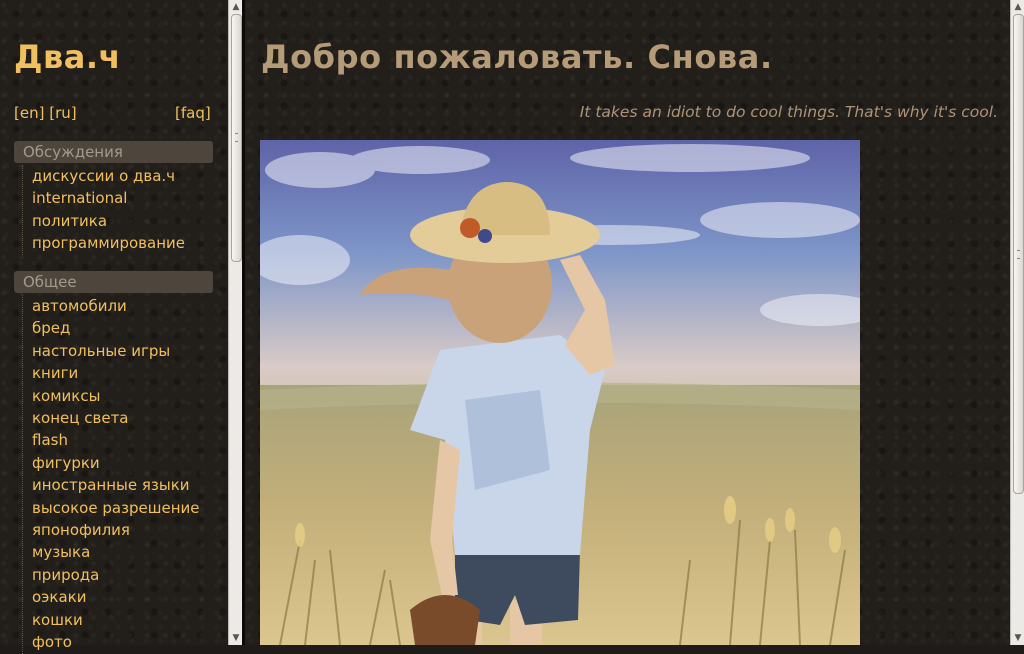  What do you see at coordinates (113, 282) in the screenshot?
I see `section-header-general: Общее` at bounding box center [113, 282].